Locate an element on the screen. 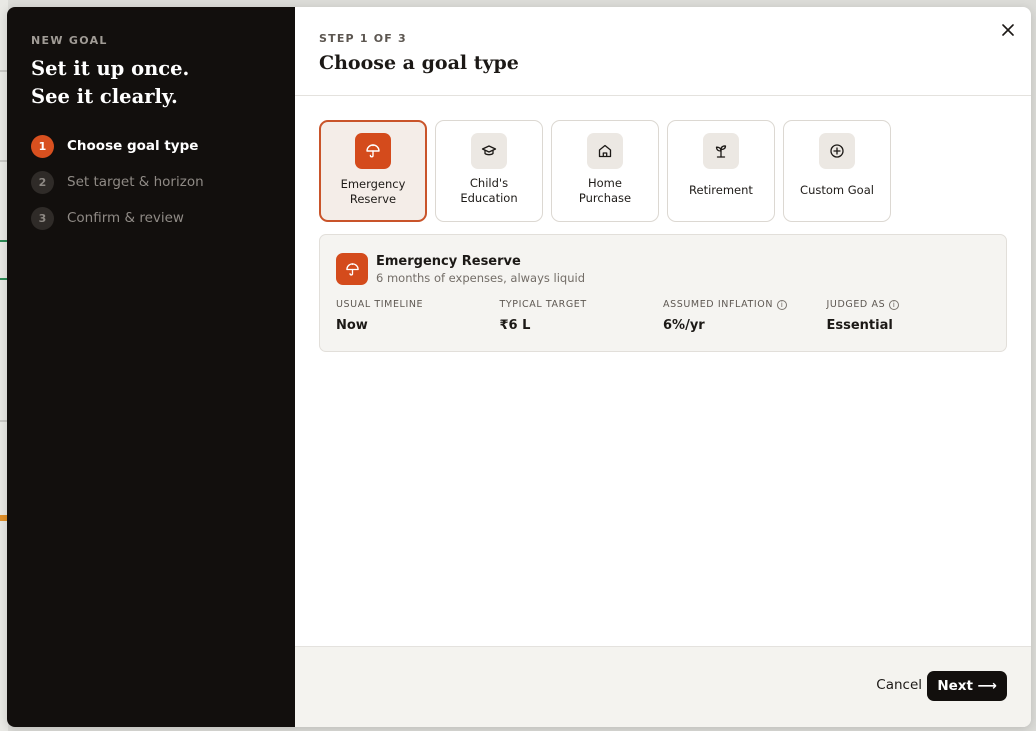 The image size is (1036, 731). stat-label: TYPICAL TARGET is located at coordinates (582, 304).